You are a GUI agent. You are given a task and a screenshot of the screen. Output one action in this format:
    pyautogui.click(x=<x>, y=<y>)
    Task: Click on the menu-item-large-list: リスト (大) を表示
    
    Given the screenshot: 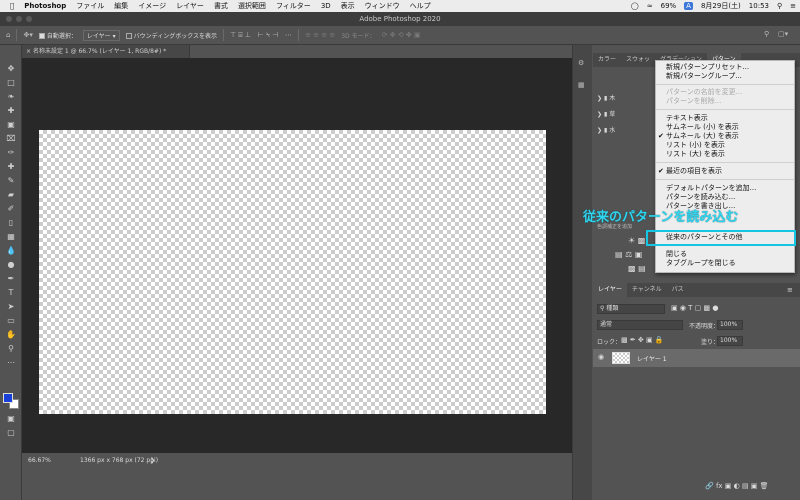 What is the action you would take?
    pyautogui.click(x=695, y=154)
    